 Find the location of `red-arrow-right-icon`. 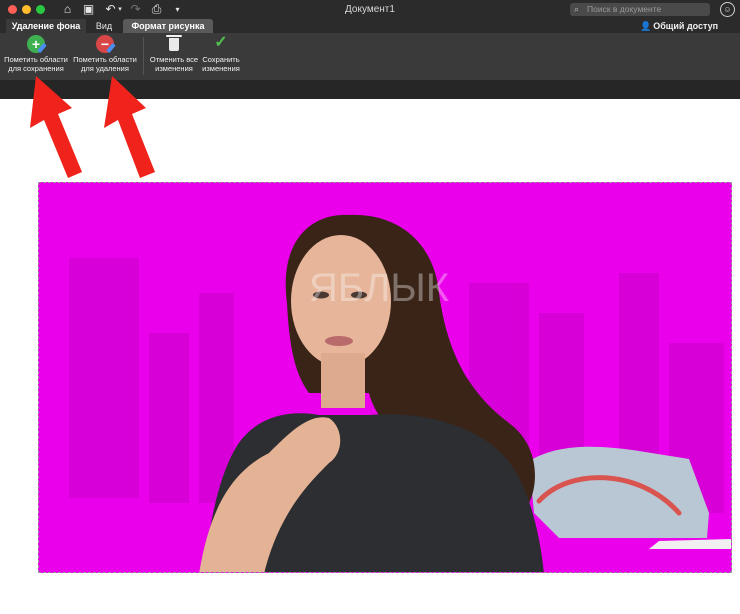

red-arrow-right-icon is located at coordinates (129, 127).